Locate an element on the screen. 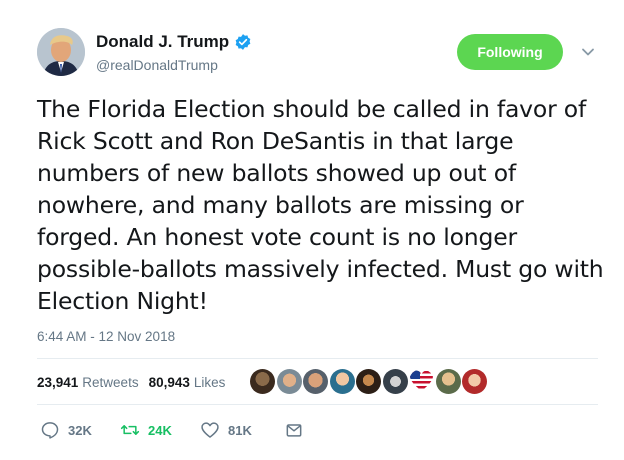 The image size is (624, 460). envelope-icon is located at coordinates (294, 430).